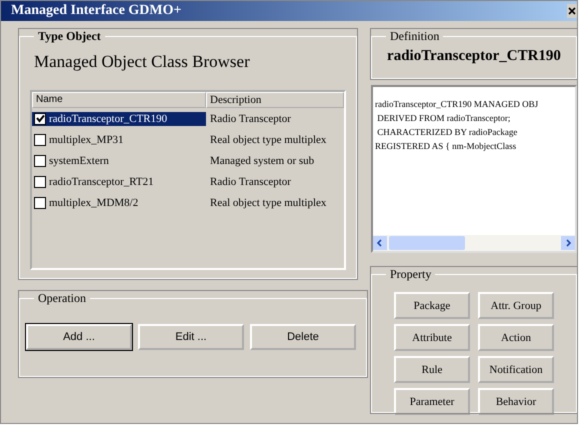 This screenshot has width=580, height=434. Describe the element at coordinates (432, 305) in the screenshot. I see `property-button: Package` at that location.